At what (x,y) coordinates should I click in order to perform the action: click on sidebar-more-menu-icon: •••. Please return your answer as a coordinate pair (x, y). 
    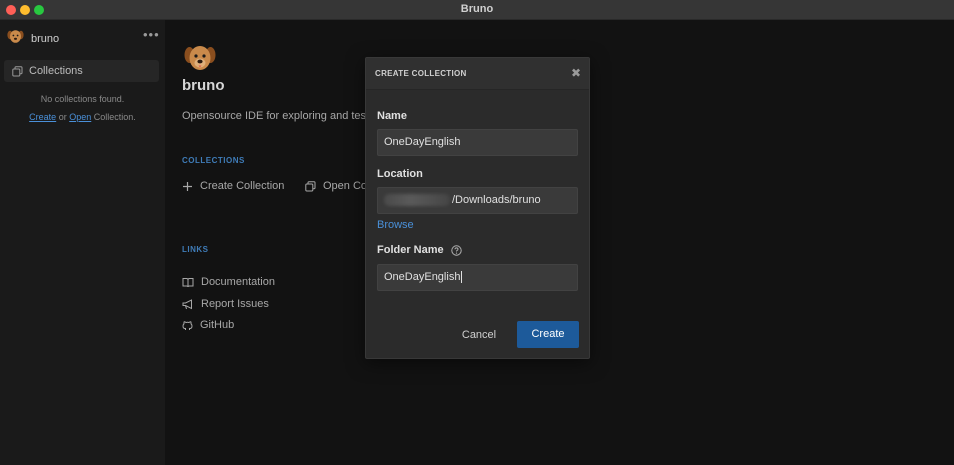
    Looking at the image, I should click on (151, 34).